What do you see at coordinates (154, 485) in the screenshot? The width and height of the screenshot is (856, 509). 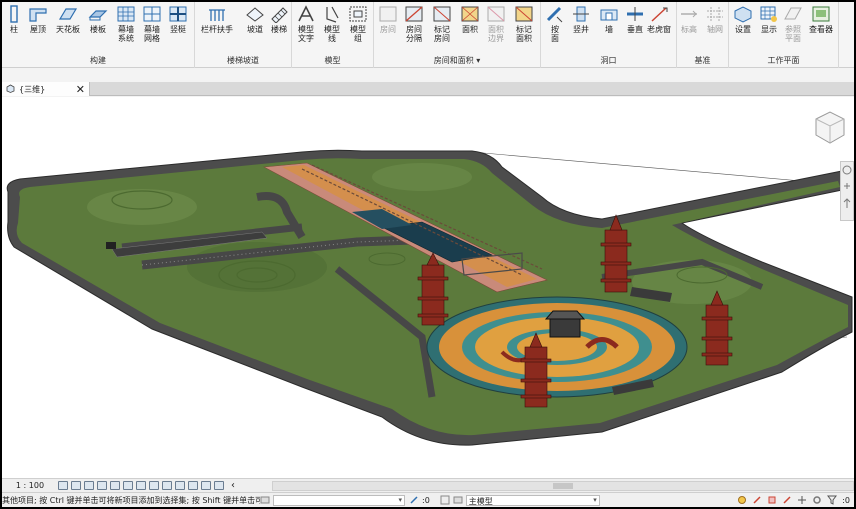 I see `lock-view-icon` at bounding box center [154, 485].